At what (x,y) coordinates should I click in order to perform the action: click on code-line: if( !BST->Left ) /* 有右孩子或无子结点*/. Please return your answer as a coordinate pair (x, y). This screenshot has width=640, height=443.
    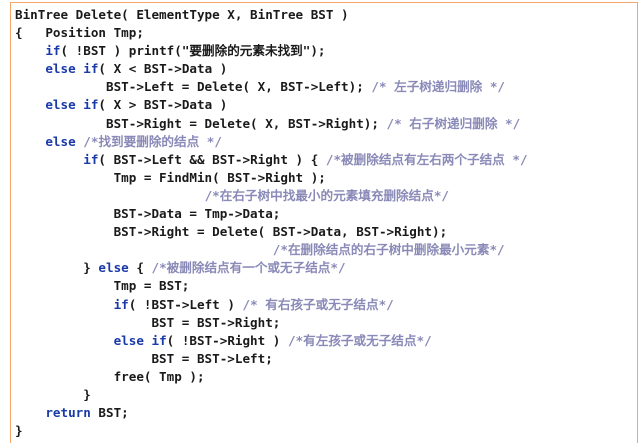
    Looking at the image, I should click on (271, 305).